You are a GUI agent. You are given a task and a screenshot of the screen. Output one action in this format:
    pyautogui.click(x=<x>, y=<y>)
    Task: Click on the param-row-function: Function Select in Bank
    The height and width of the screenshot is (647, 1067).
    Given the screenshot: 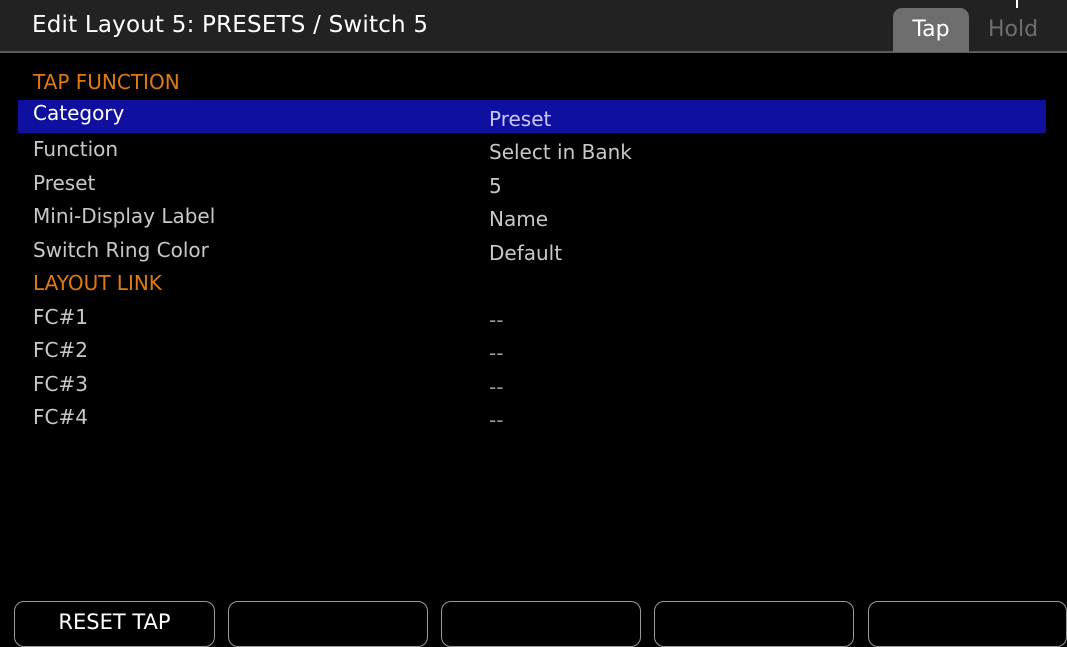 What is the action you would take?
    pyautogui.click(x=532, y=150)
    